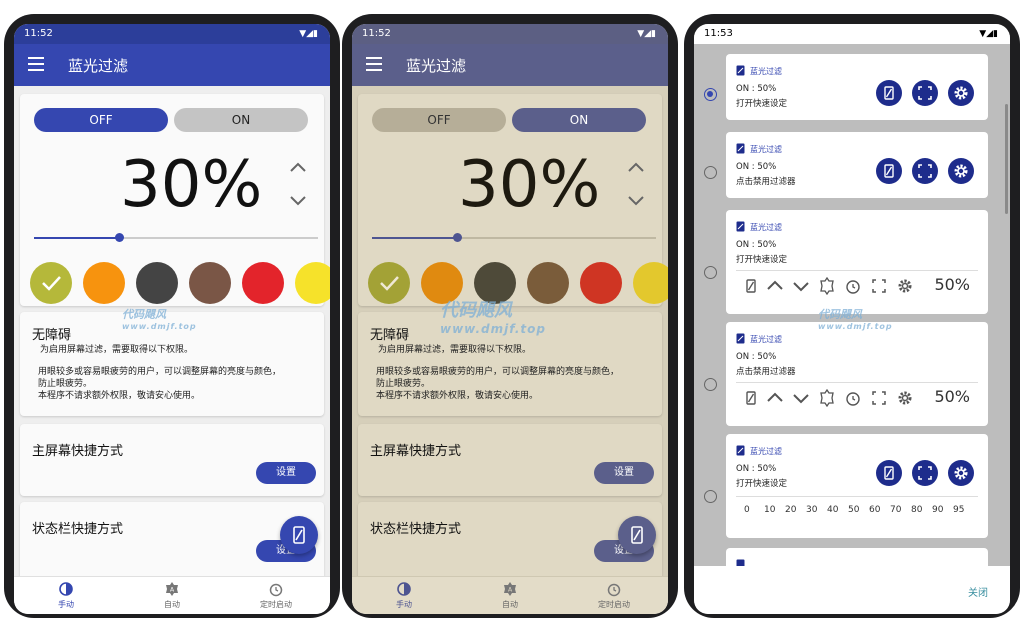 Image resolution: width=1024 pixels, height=630 pixels. Describe the element at coordinates (853, 510) in the screenshot. I see `preset-value: 50` at that location.